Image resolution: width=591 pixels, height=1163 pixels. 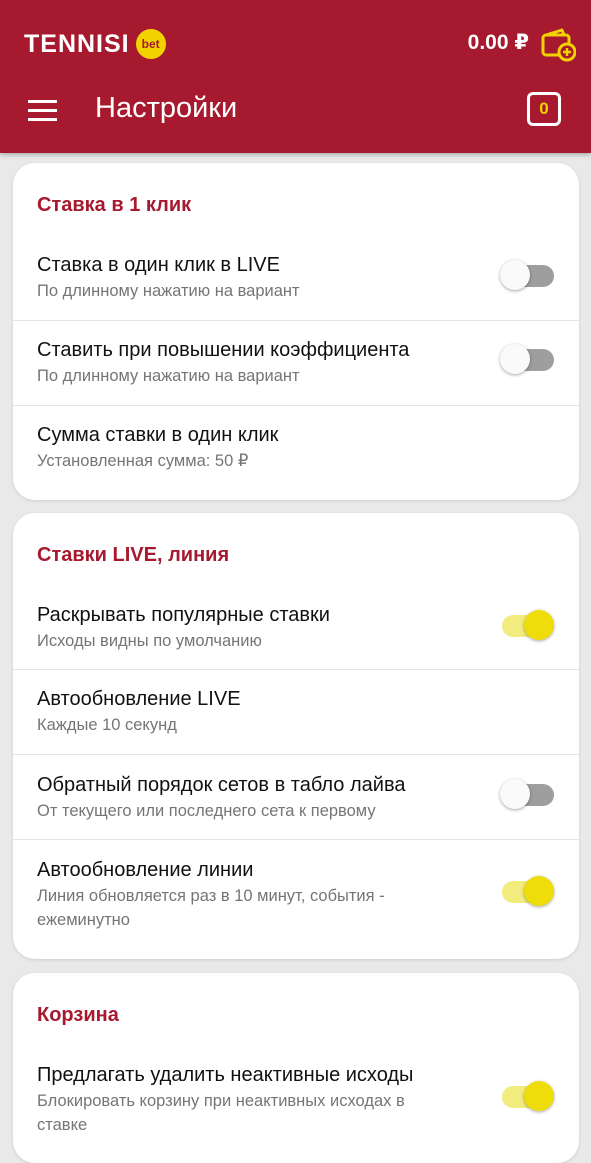 I want to click on logo-badge: bet, so click(x=150, y=44).